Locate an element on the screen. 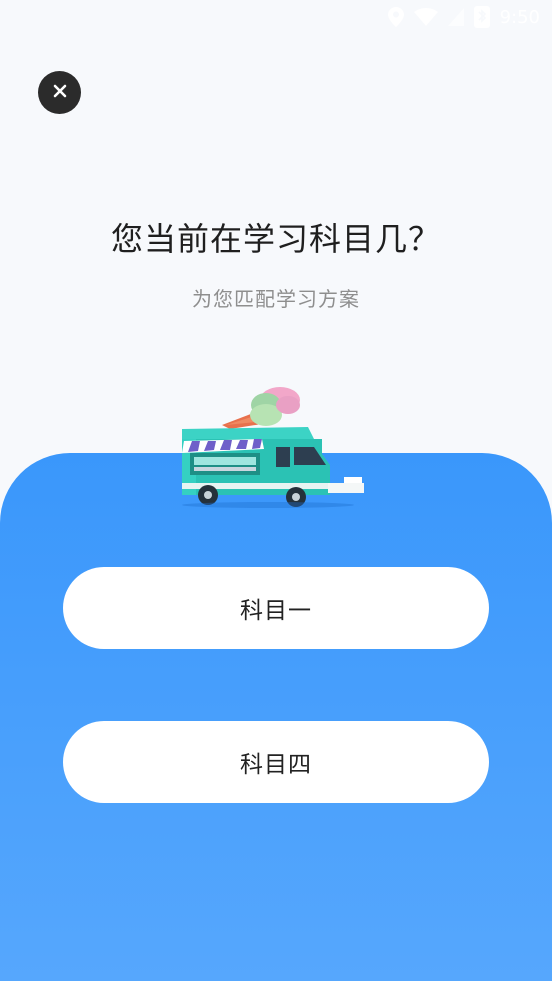 The height and width of the screenshot is (981, 552). close-button is located at coordinates (59, 92).